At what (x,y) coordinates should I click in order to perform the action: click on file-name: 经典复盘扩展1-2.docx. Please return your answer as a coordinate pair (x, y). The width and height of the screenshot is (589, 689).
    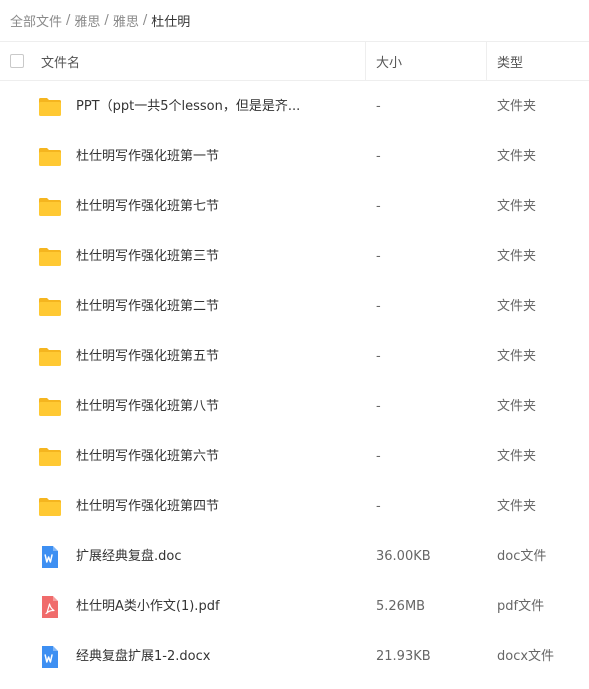
    Looking at the image, I should click on (143, 657).